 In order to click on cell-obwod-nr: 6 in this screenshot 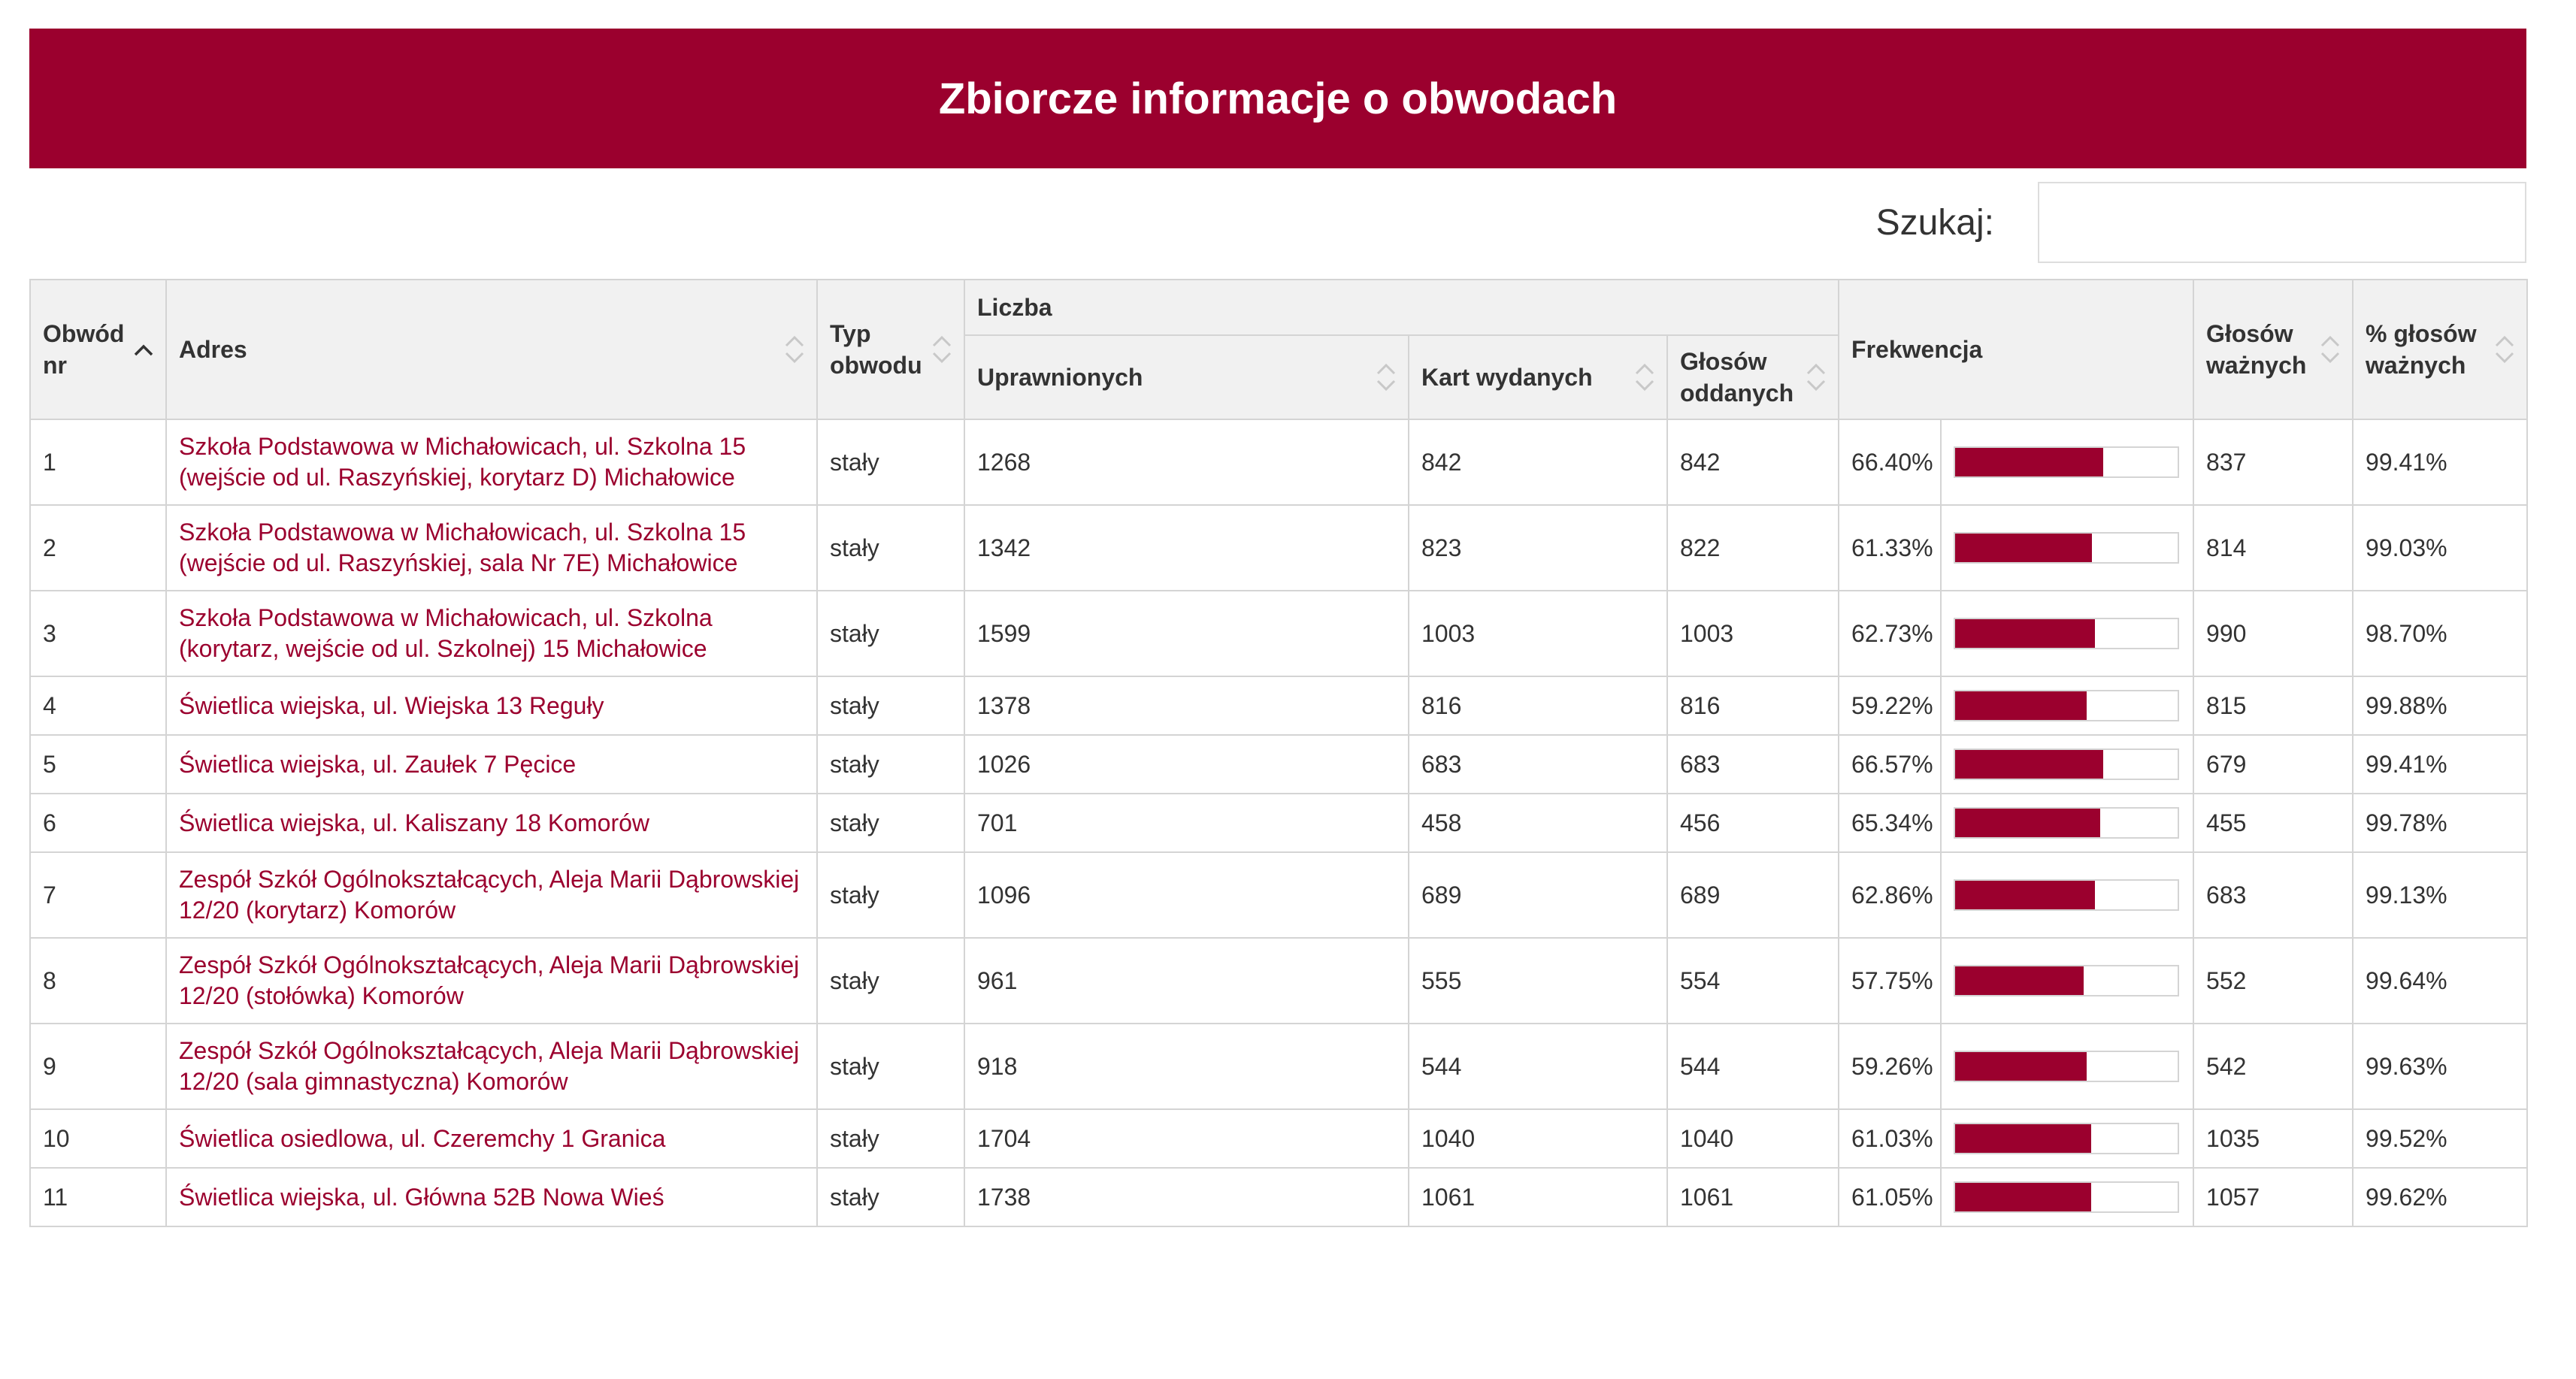, I will do `click(98, 823)`.